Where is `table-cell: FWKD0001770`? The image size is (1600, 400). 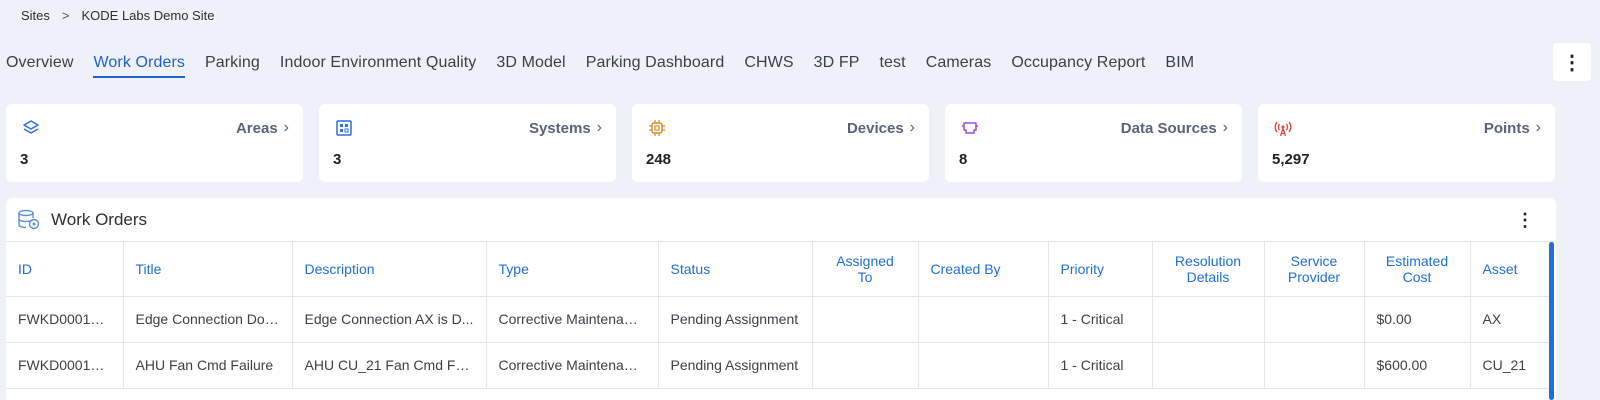 table-cell: FWKD0001770 is located at coordinates (65, 365).